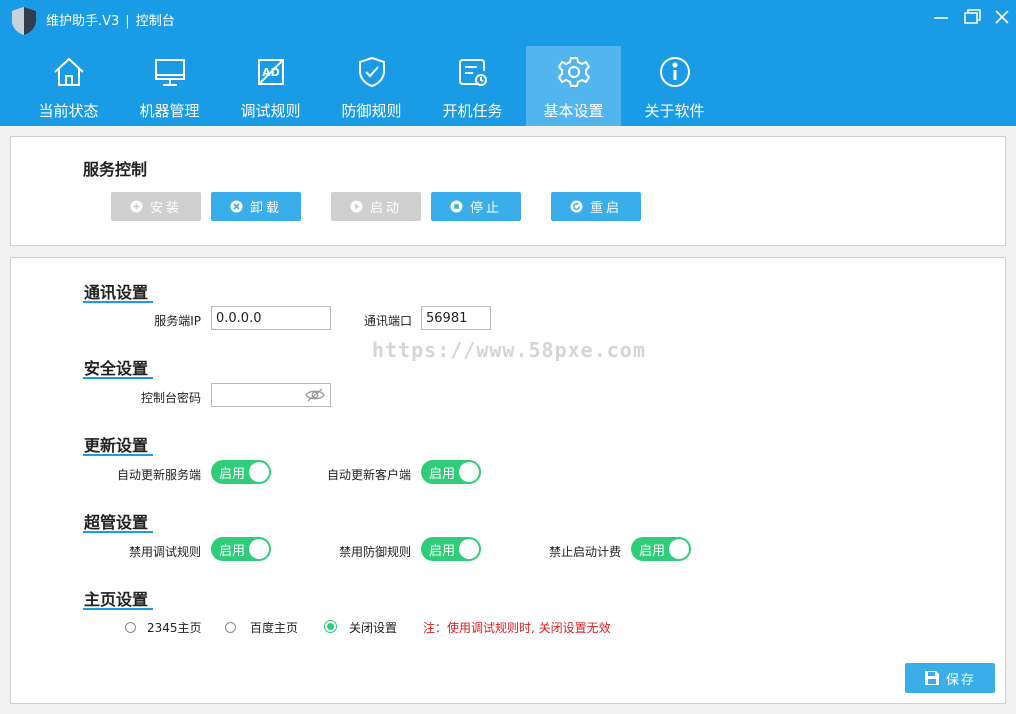 The height and width of the screenshot is (714, 1016). I want to click on restart-button: 重启, so click(596, 206).